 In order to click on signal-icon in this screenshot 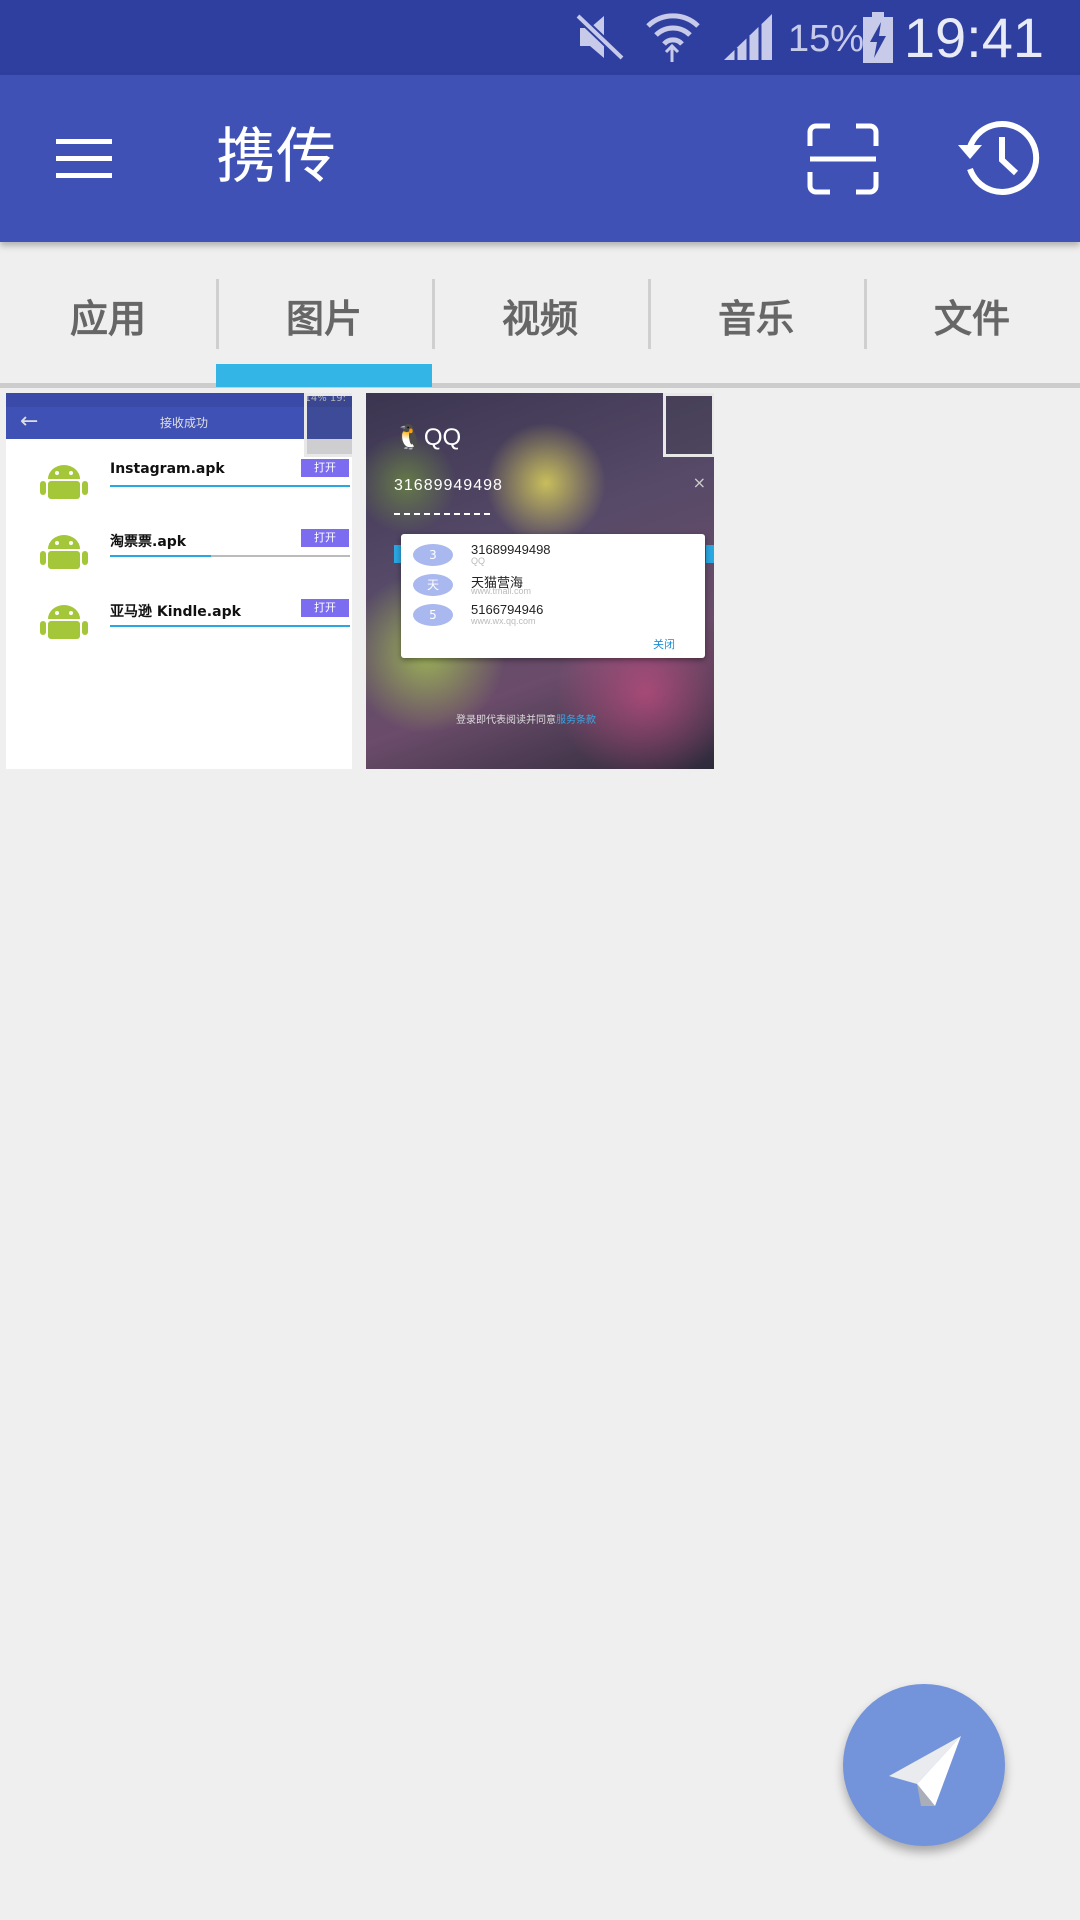, I will do `click(748, 37)`.